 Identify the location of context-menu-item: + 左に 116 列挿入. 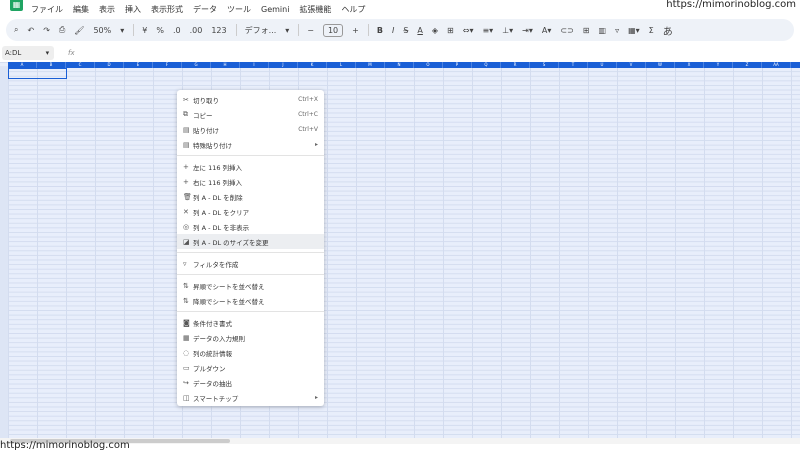
(250, 166).